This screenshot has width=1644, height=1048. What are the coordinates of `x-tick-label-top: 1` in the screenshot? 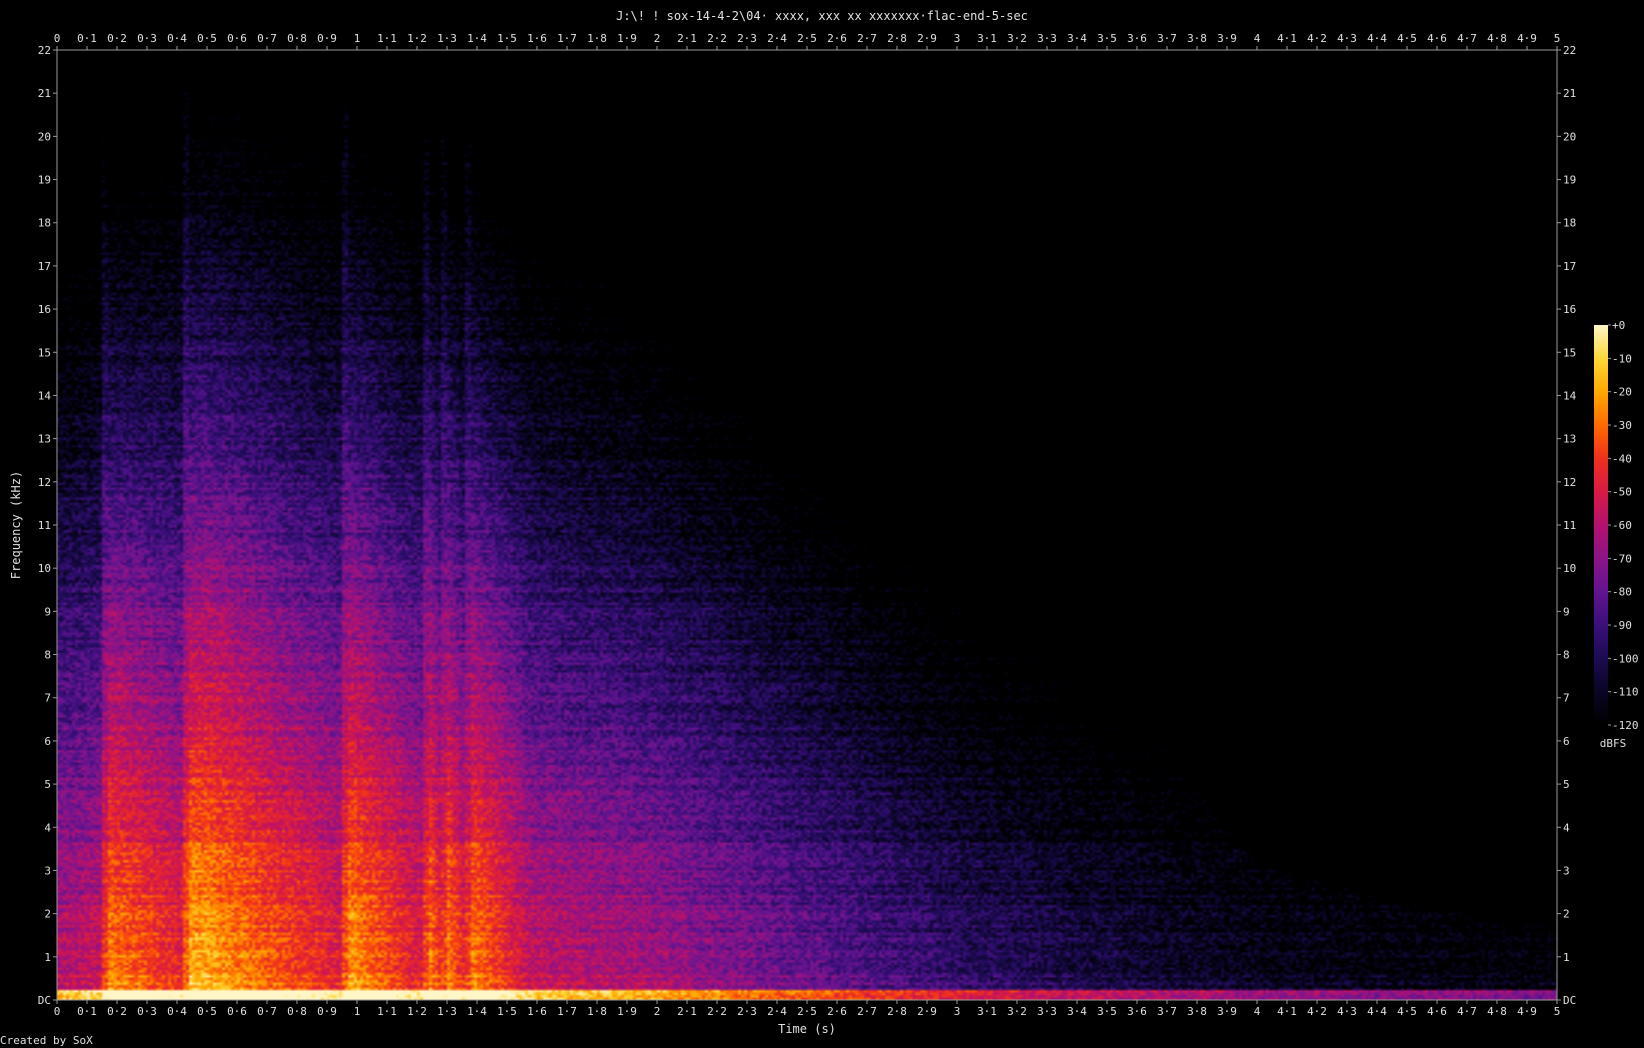 It's located at (357, 38).